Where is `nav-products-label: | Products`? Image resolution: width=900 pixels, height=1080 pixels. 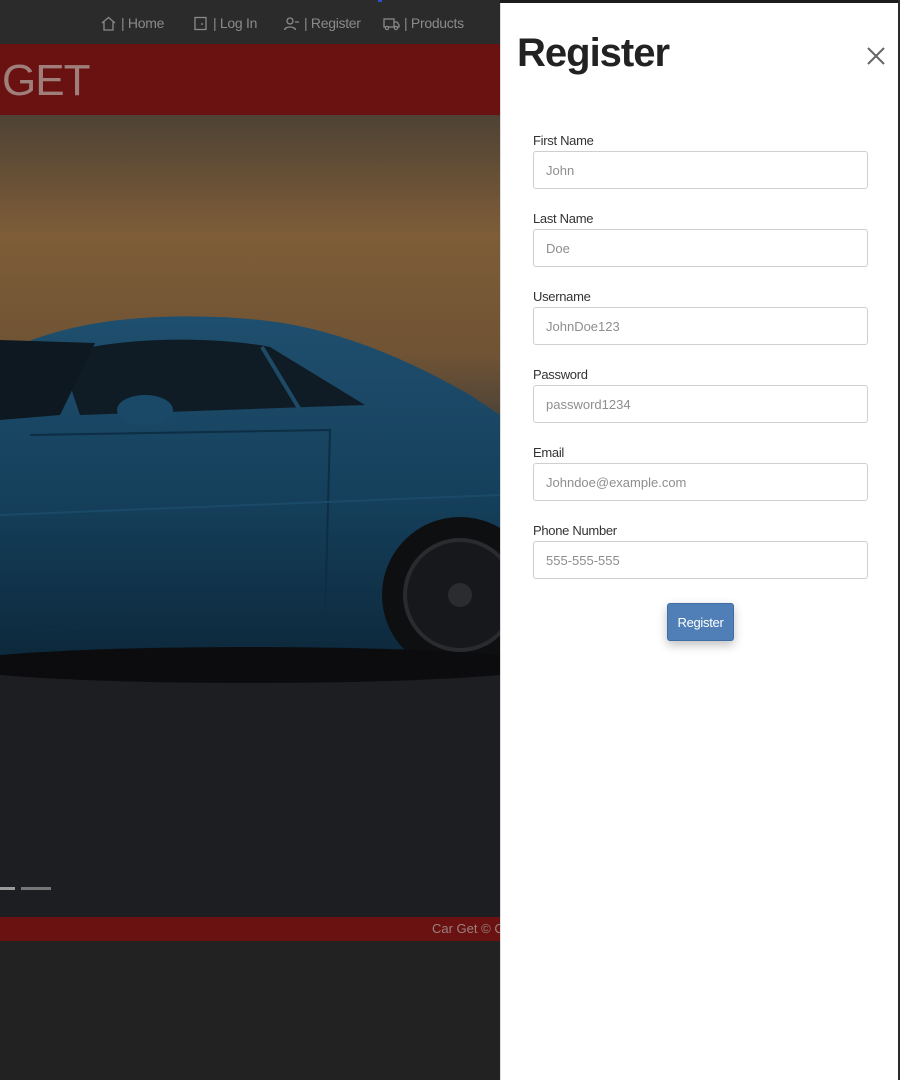
nav-products-label: | Products is located at coordinates (434, 23).